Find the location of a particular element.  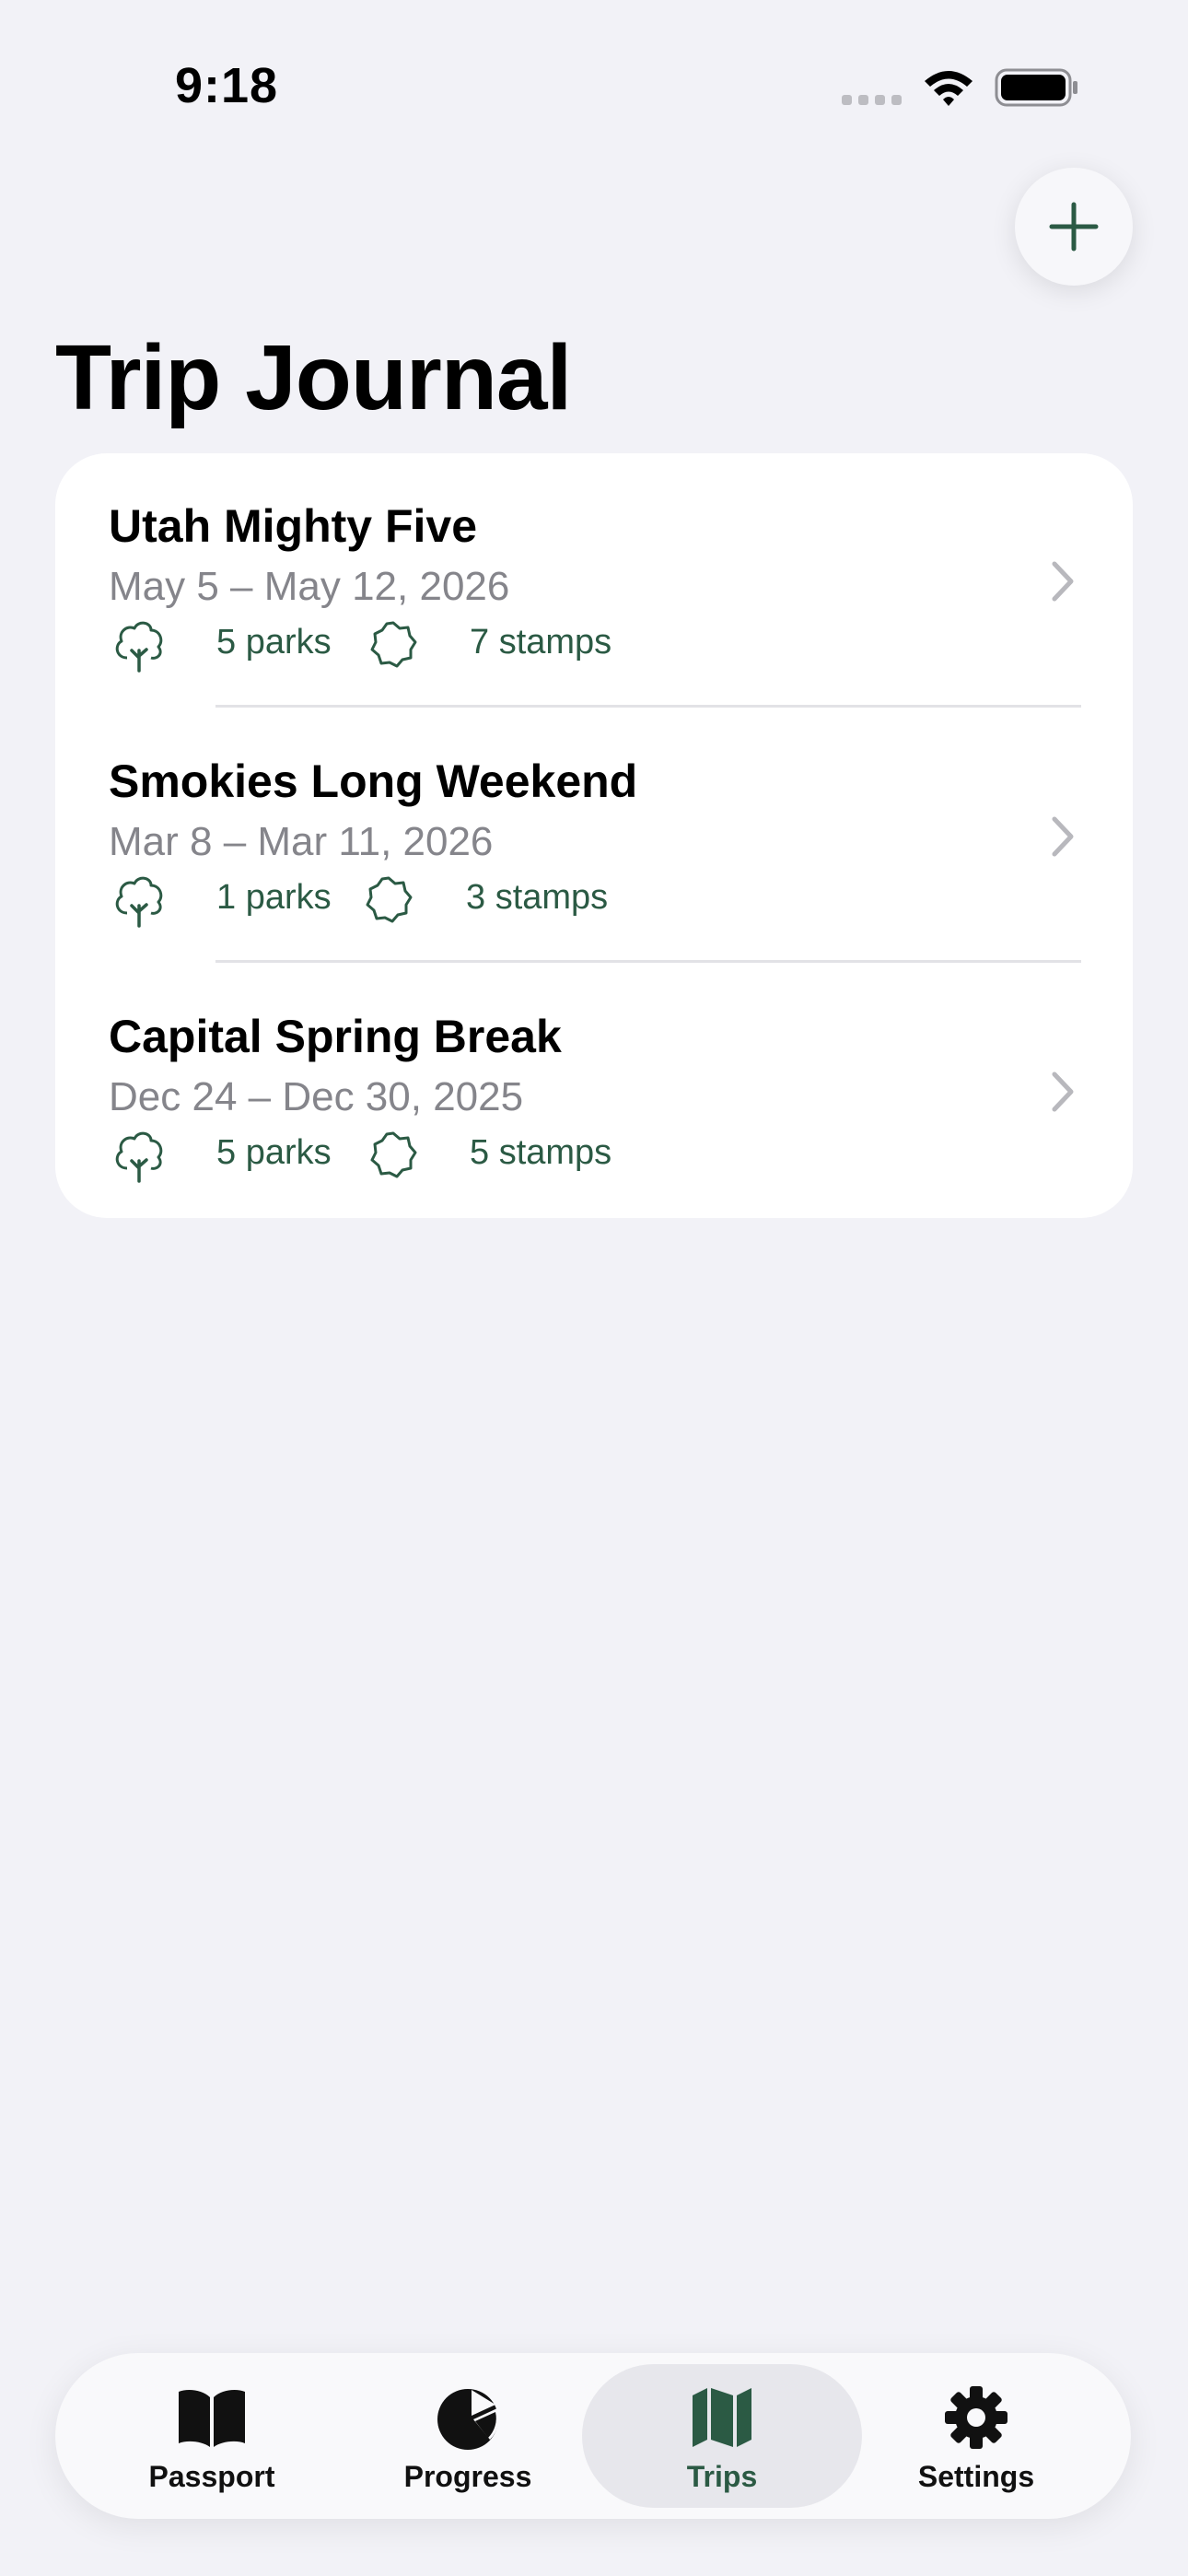

cellular-signal-icon is located at coordinates (872, 100).